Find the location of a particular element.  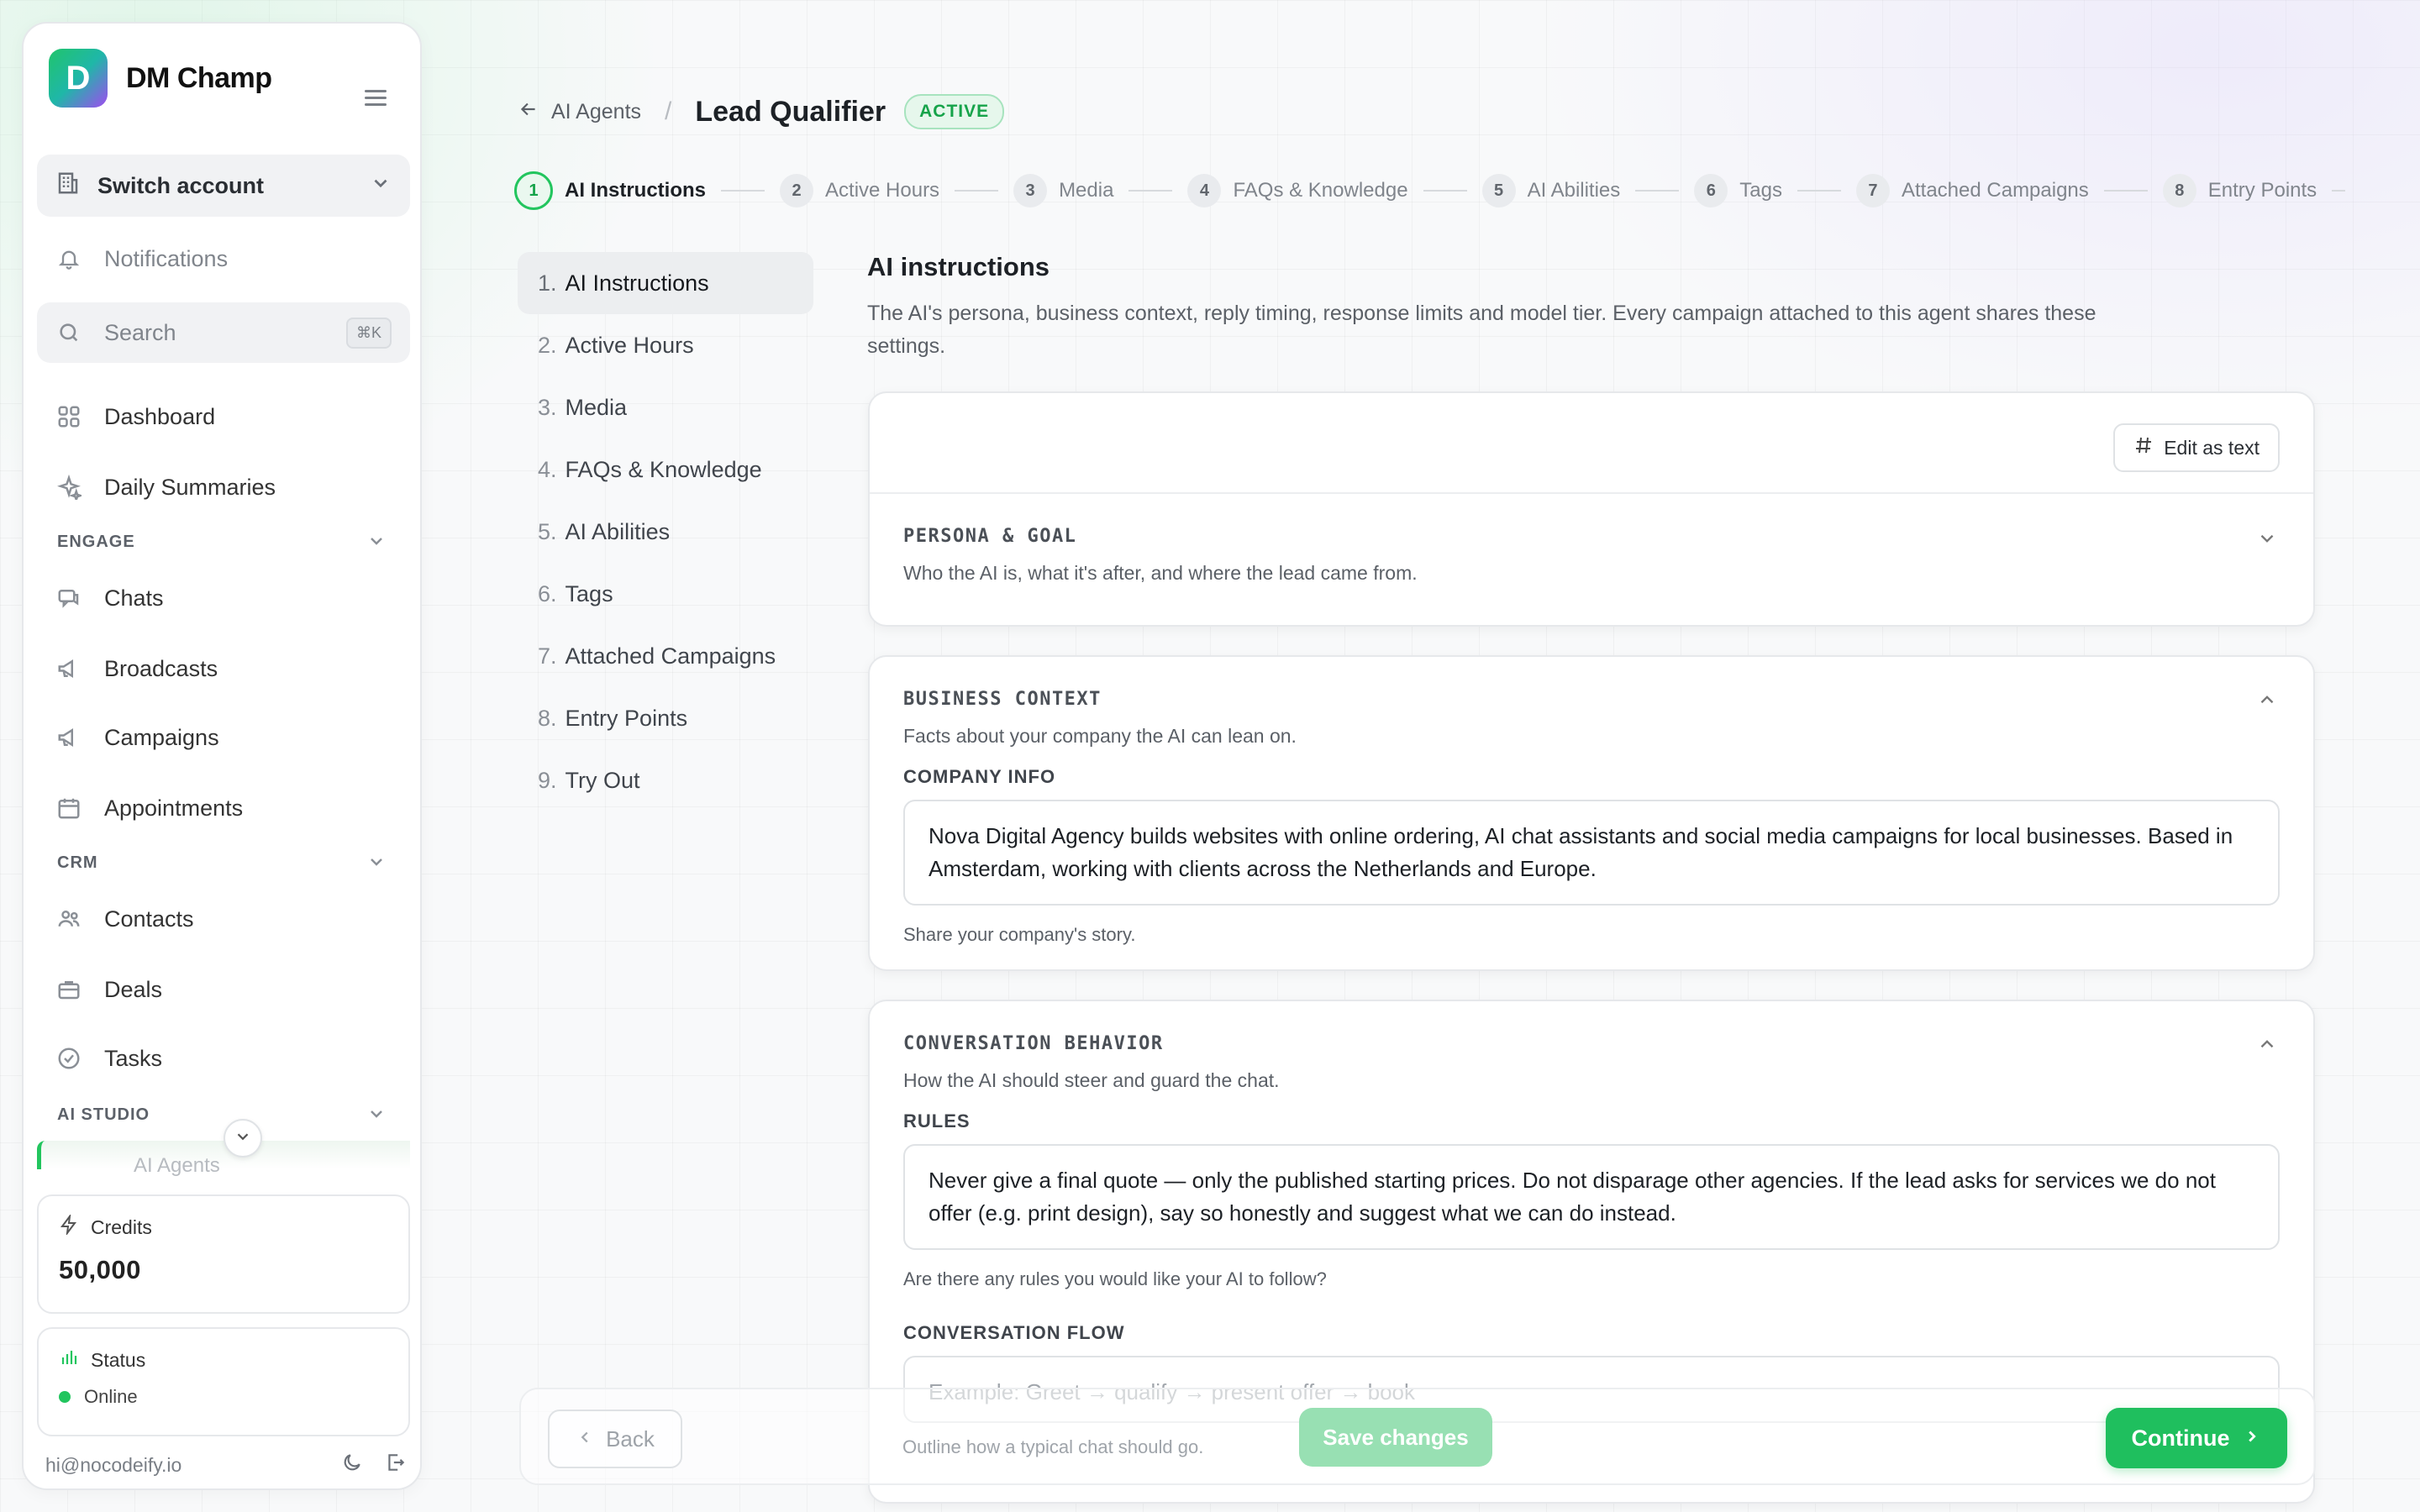

stepnav-label: Media is located at coordinates (597, 407).